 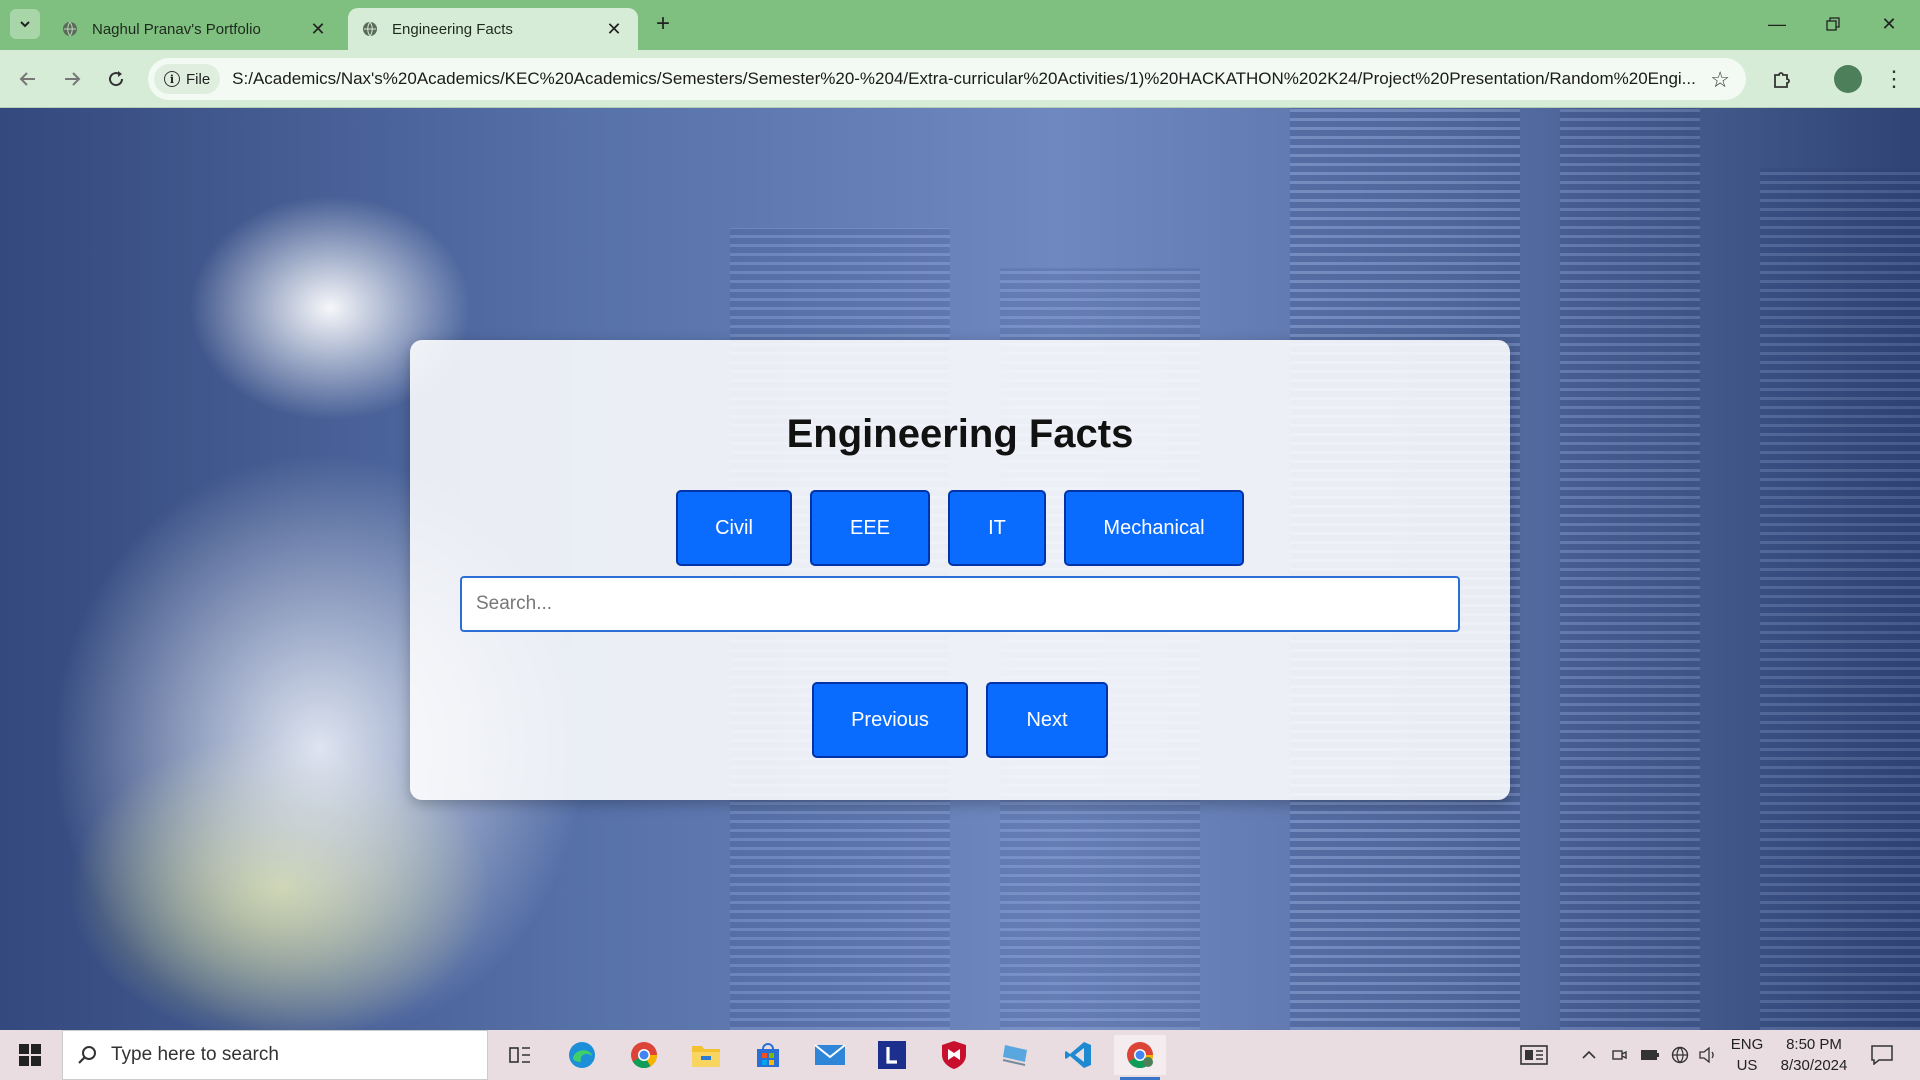 I want to click on page-title: Engineering Facts, so click(x=960, y=434).